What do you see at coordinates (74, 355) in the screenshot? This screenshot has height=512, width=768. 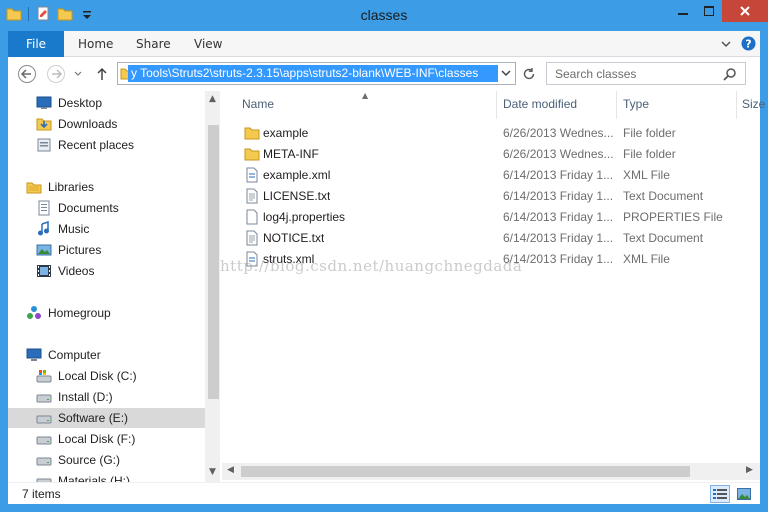 I see `nav-item-label: Computer` at bounding box center [74, 355].